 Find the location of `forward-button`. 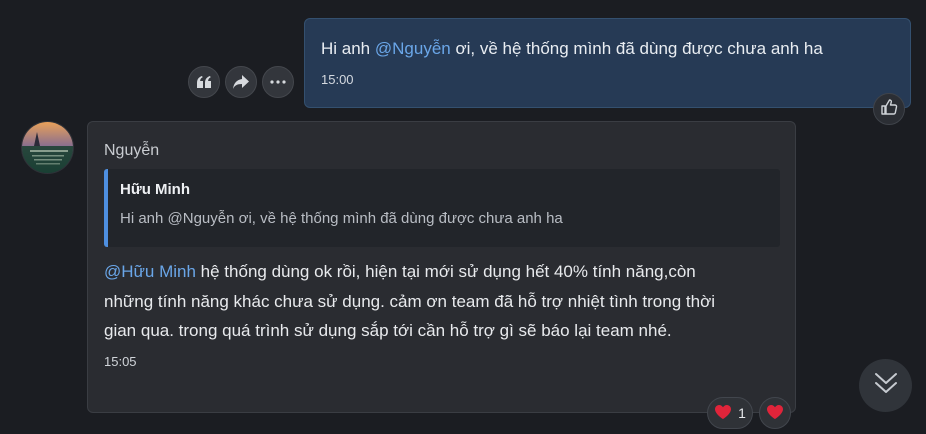

forward-button is located at coordinates (241, 82).